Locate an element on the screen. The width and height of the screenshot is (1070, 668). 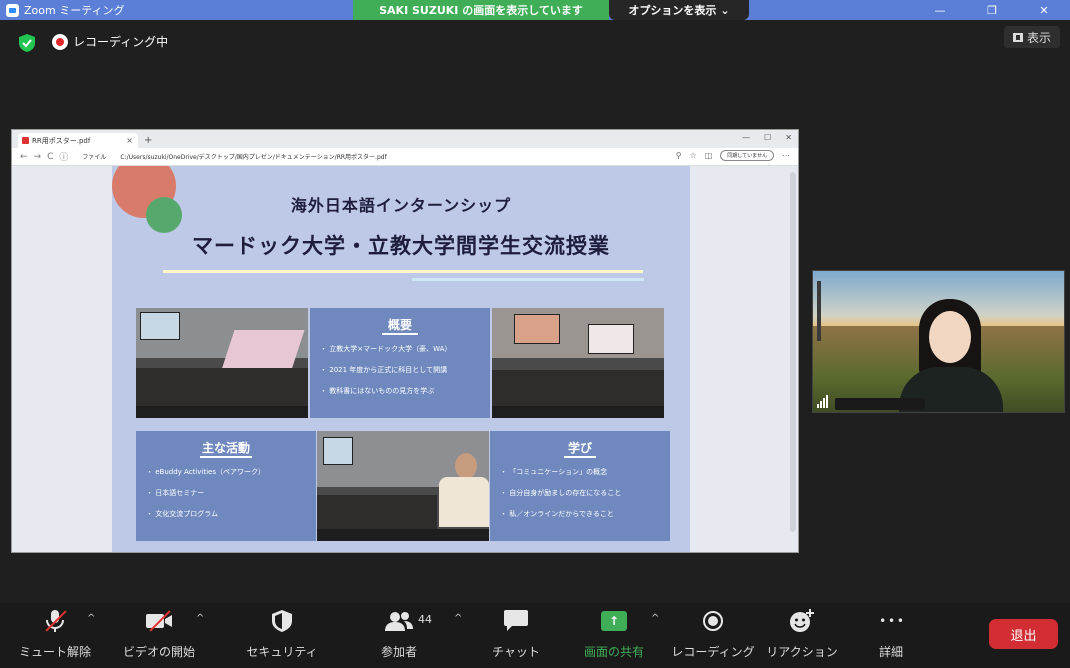
restore-button: ❐ is located at coordinates (992, 10).